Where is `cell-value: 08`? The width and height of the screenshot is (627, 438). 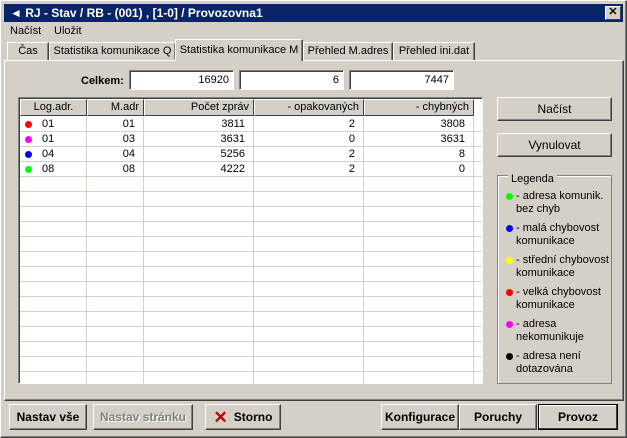 cell-value: 08 is located at coordinates (128, 169).